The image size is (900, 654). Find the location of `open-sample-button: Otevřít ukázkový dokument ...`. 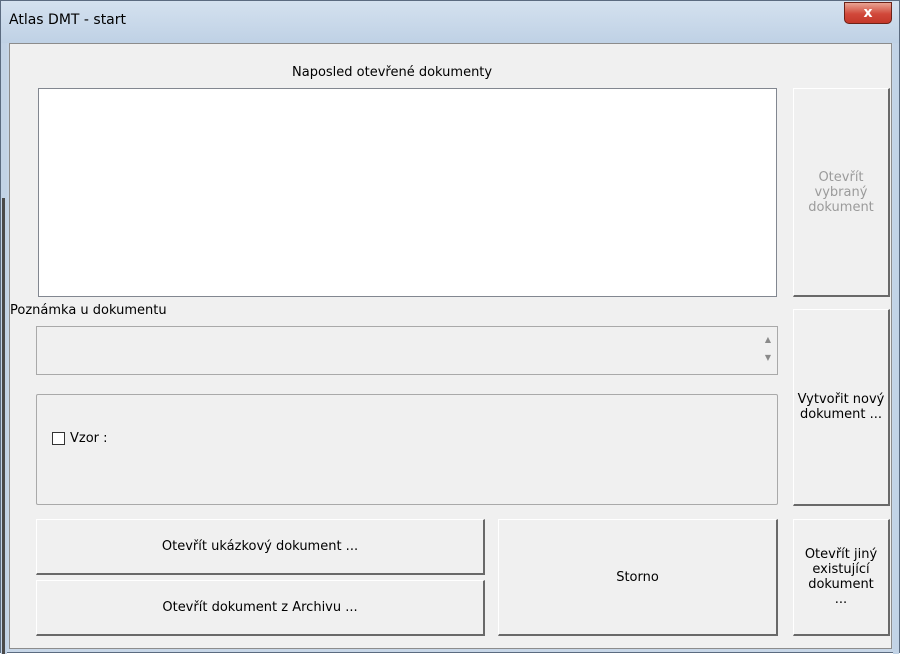

open-sample-button: Otevřít ukázkový dokument ... is located at coordinates (260, 547).